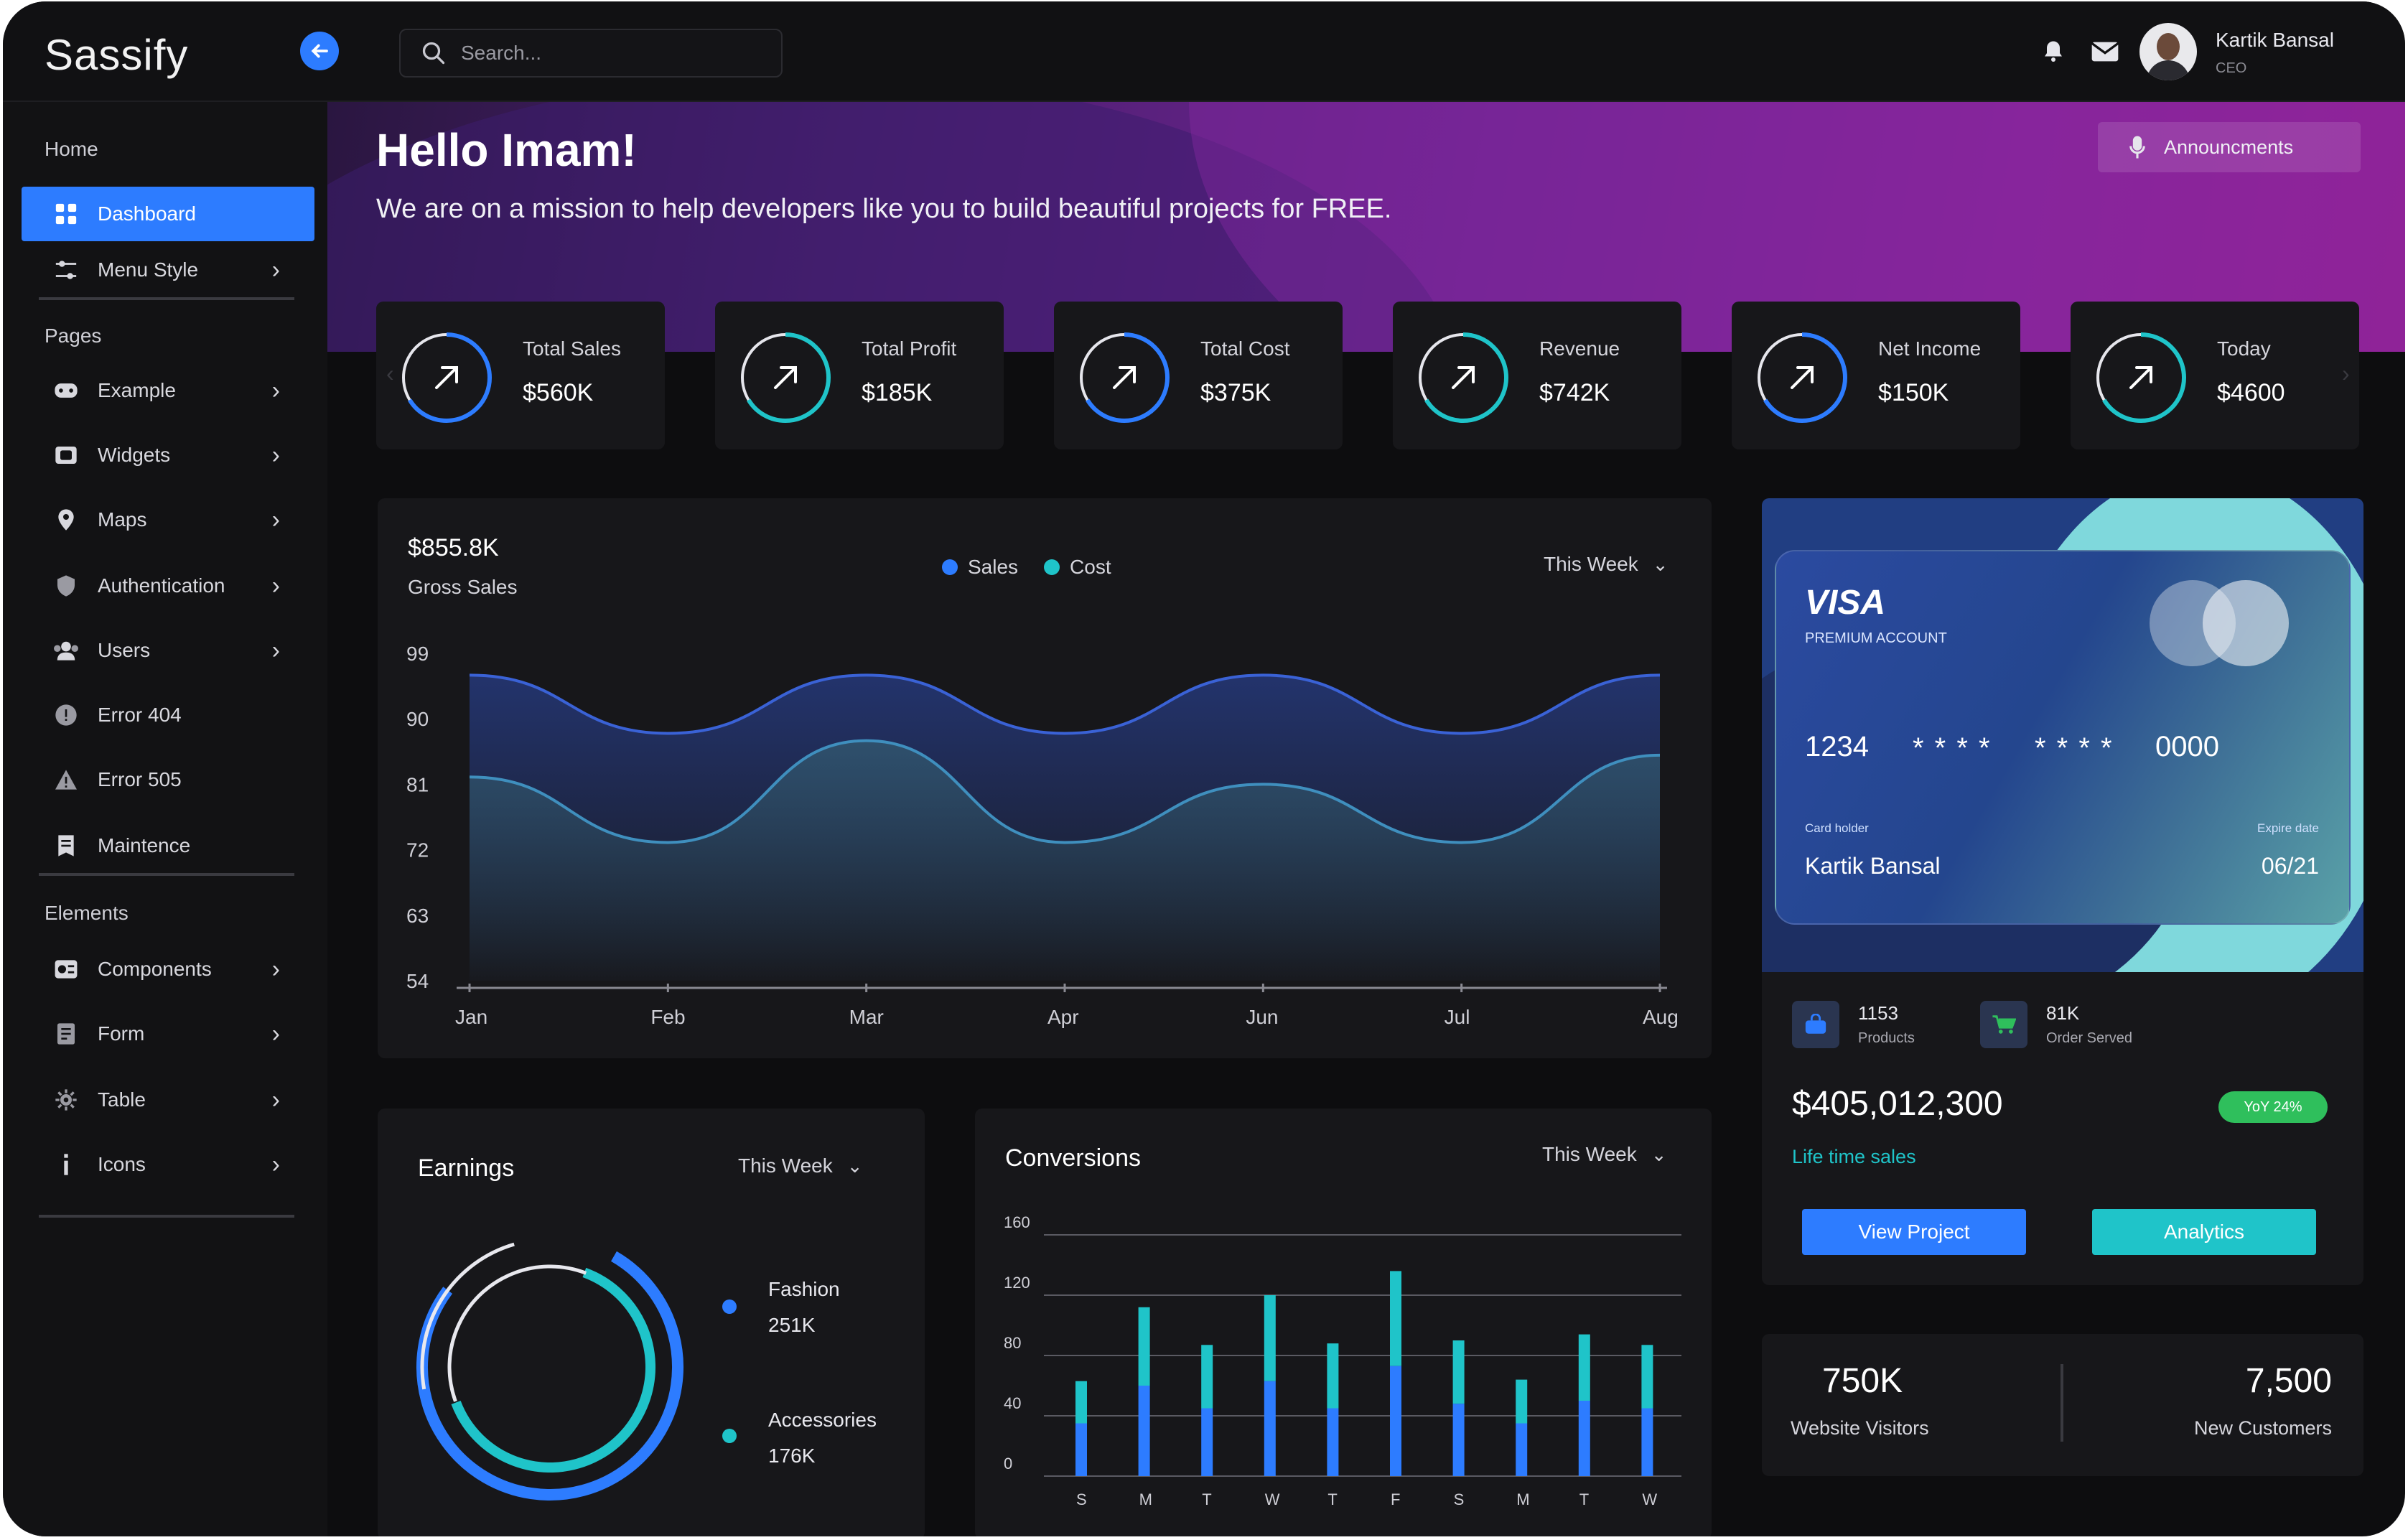  What do you see at coordinates (168, 779) in the screenshot?
I see `sidebar-item-error-505: Error 505` at bounding box center [168, 779].